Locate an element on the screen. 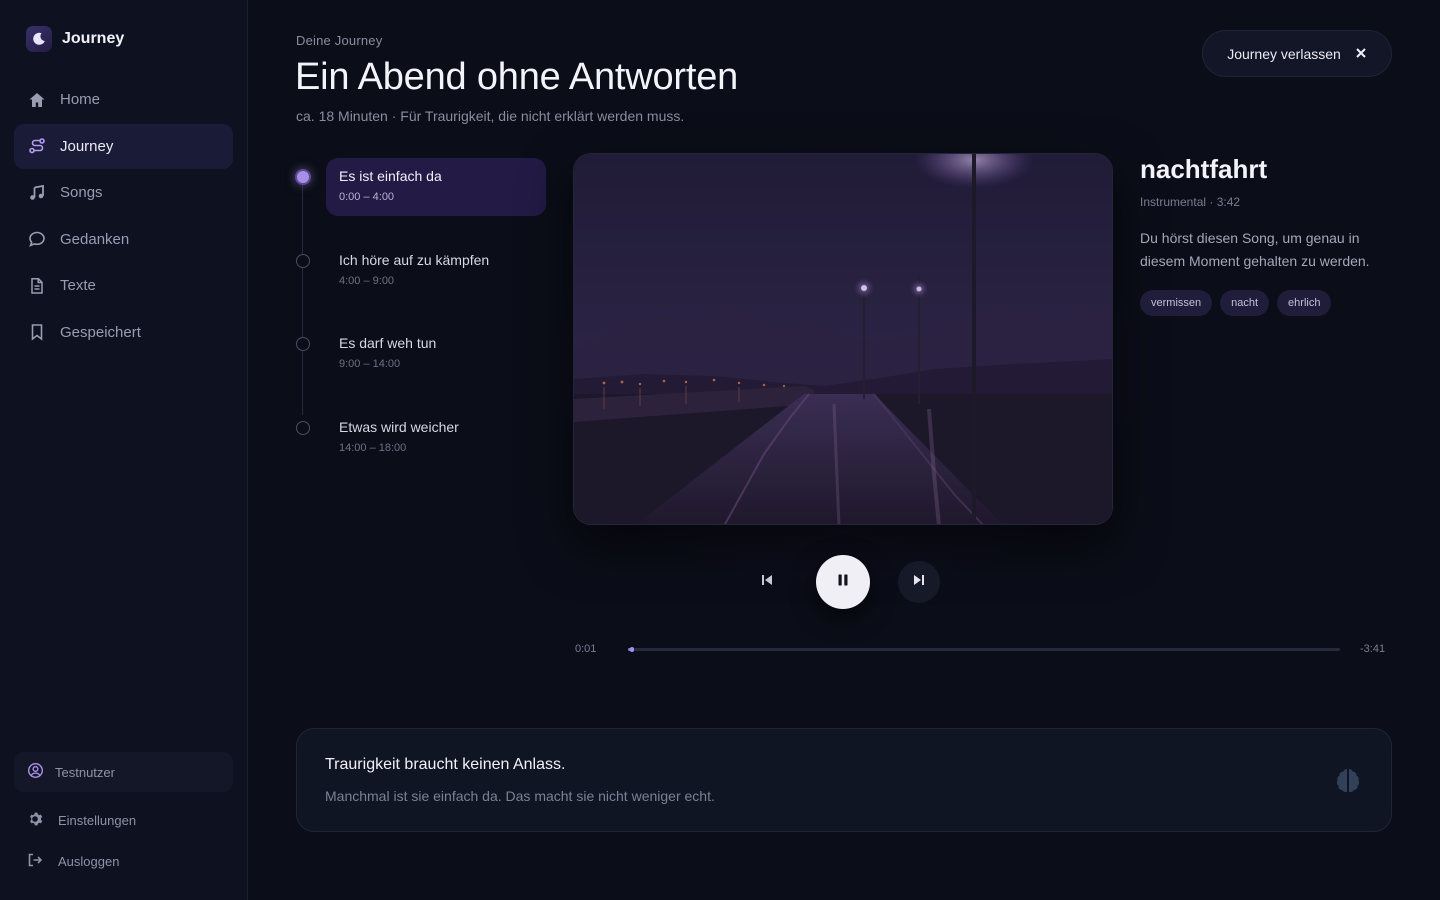 This screenshot has height=900, width=1440. timeline-step-time: 4:00 – 9:00 is located at coordinates (367, 281).